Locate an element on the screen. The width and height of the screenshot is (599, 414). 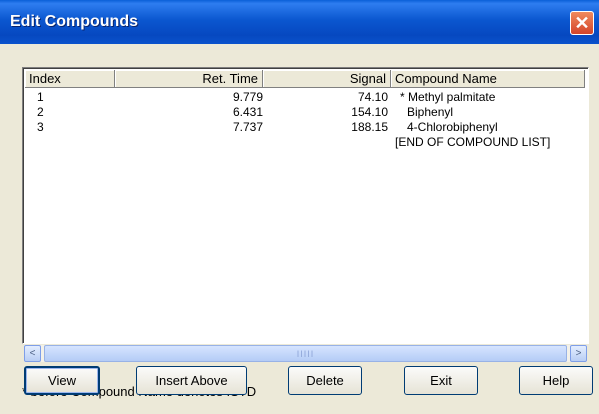
cell-signal: 188.15 is located at coordinates (369, 127).